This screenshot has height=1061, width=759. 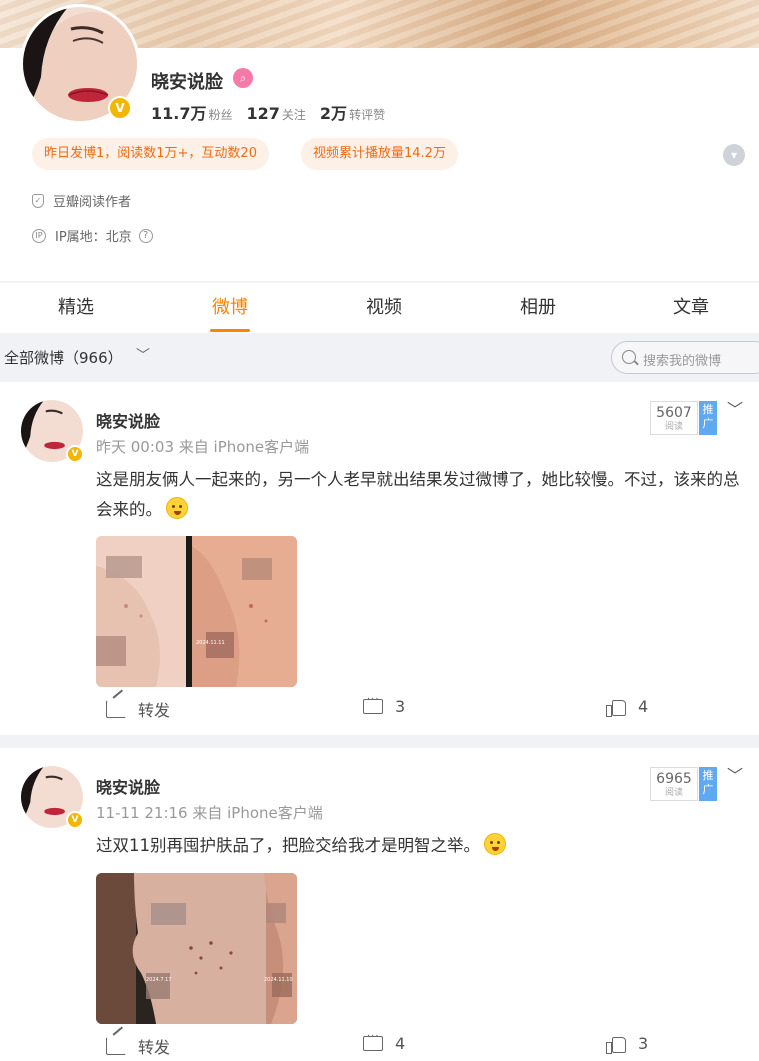 I want to click on post-meta: 11-11 21:16 来自 iPhone客户端, so click(x=209, y=812).